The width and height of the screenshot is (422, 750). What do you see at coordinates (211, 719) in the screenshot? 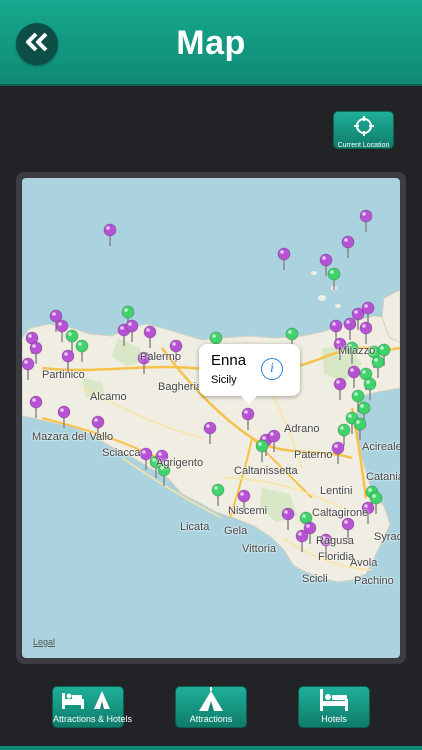
I see `tab-label: Attractions` at bounding box center [211, 719].